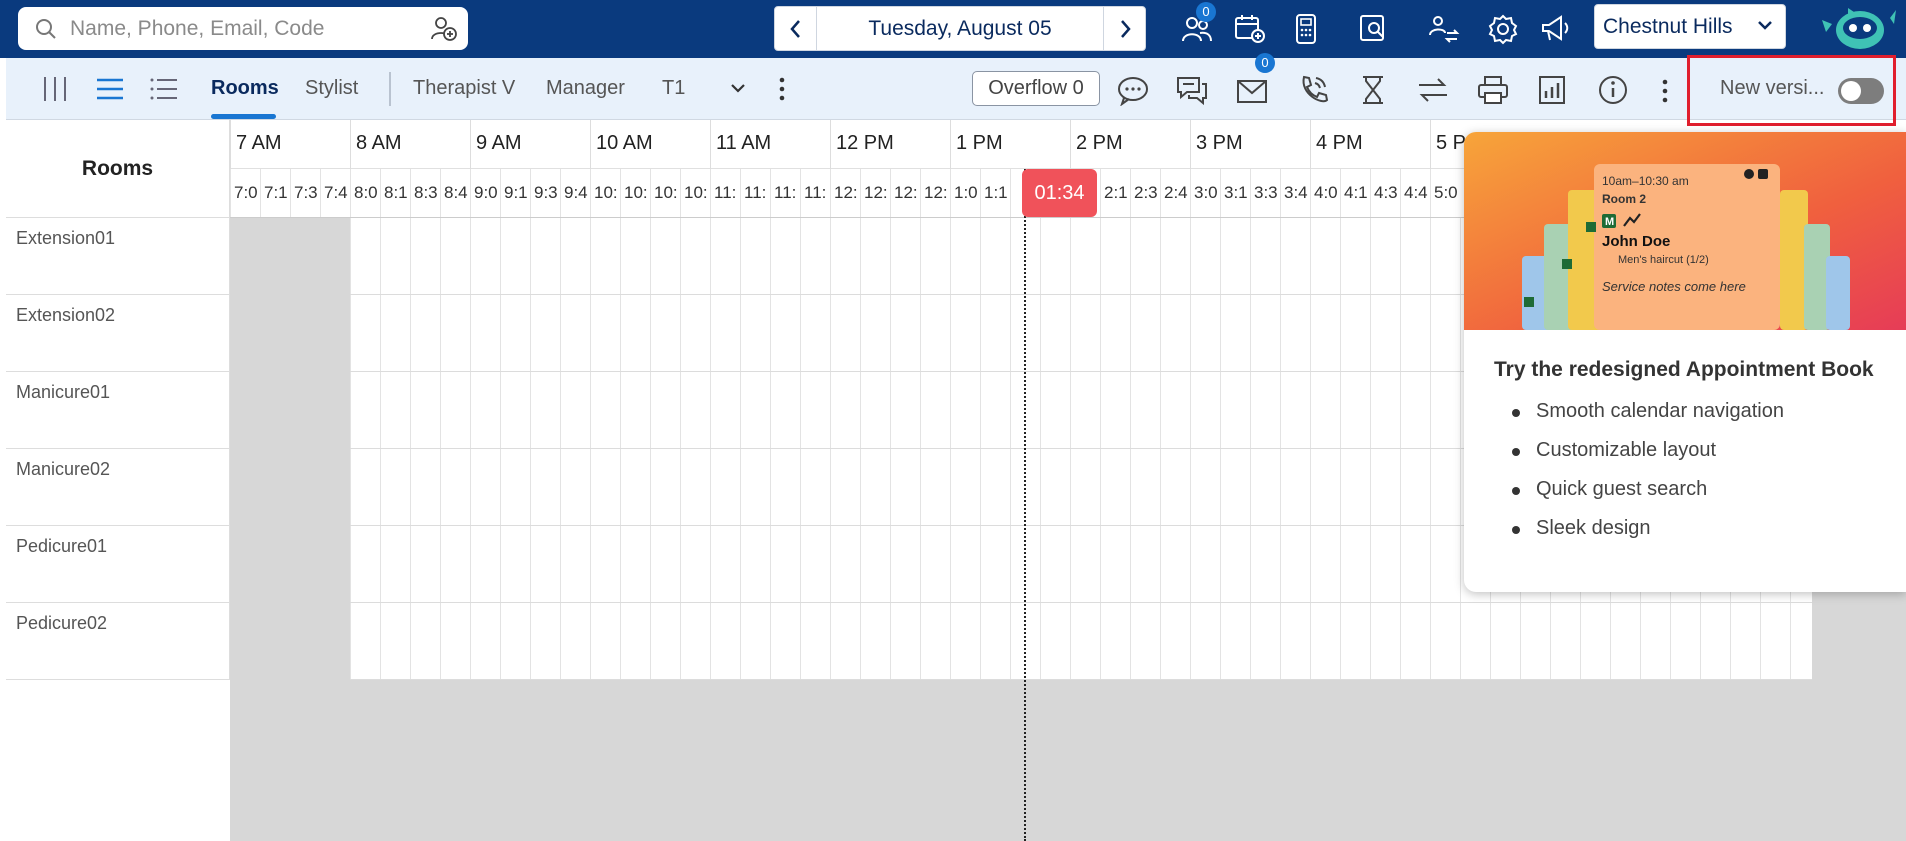 The width and height of the screenshot is (1906, 841). I want to click on tab-therapist-v: Therapist V, so click(464, 88).